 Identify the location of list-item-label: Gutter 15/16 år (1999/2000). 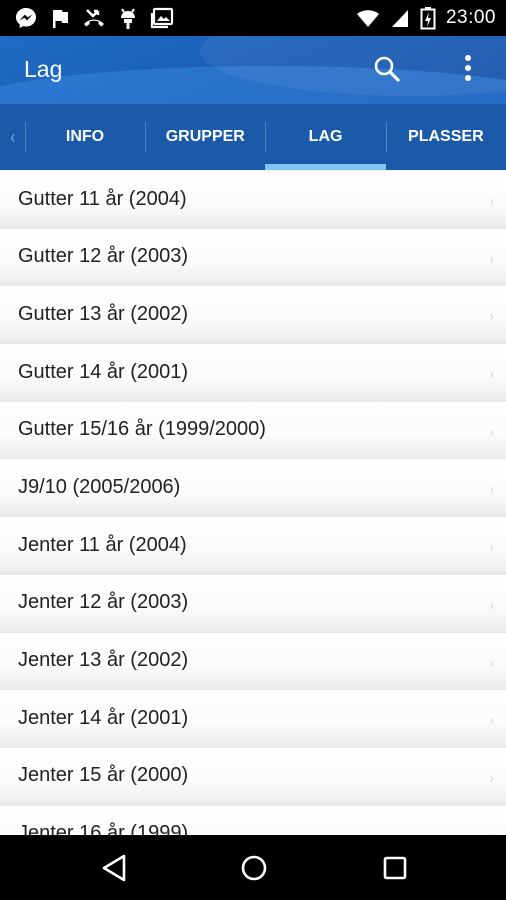
(142, 429).